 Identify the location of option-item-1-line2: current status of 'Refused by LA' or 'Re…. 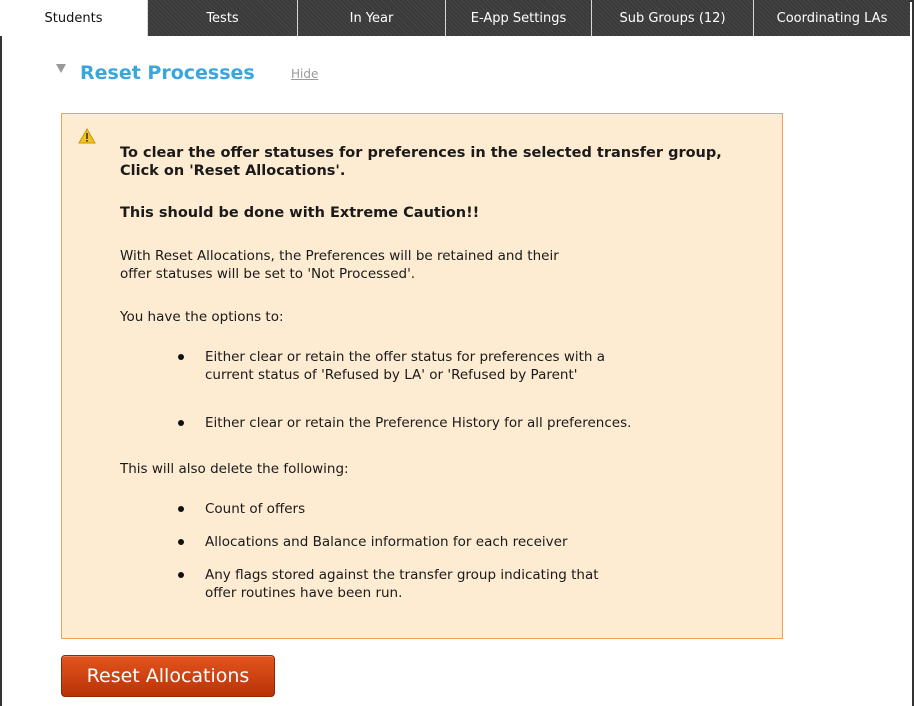
(391, 375).